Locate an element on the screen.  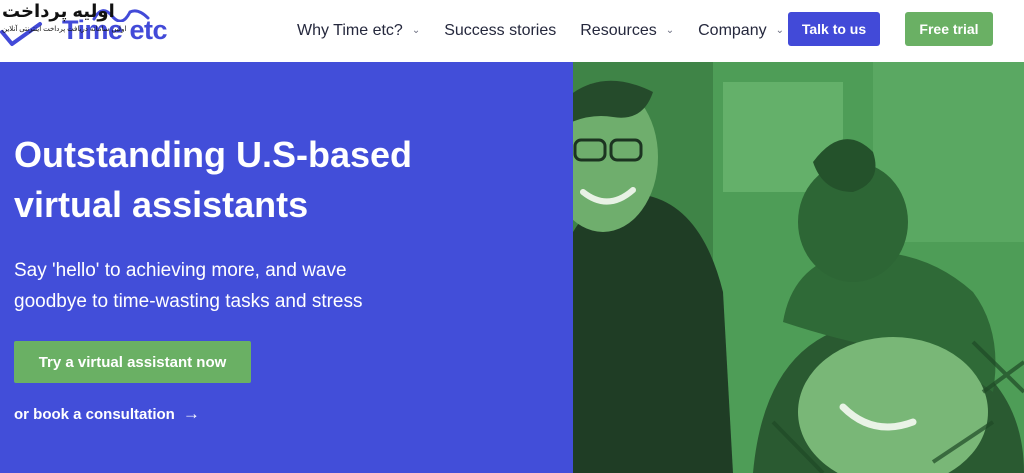
nav-item-label: Resources is located at coordinates (618, 30).